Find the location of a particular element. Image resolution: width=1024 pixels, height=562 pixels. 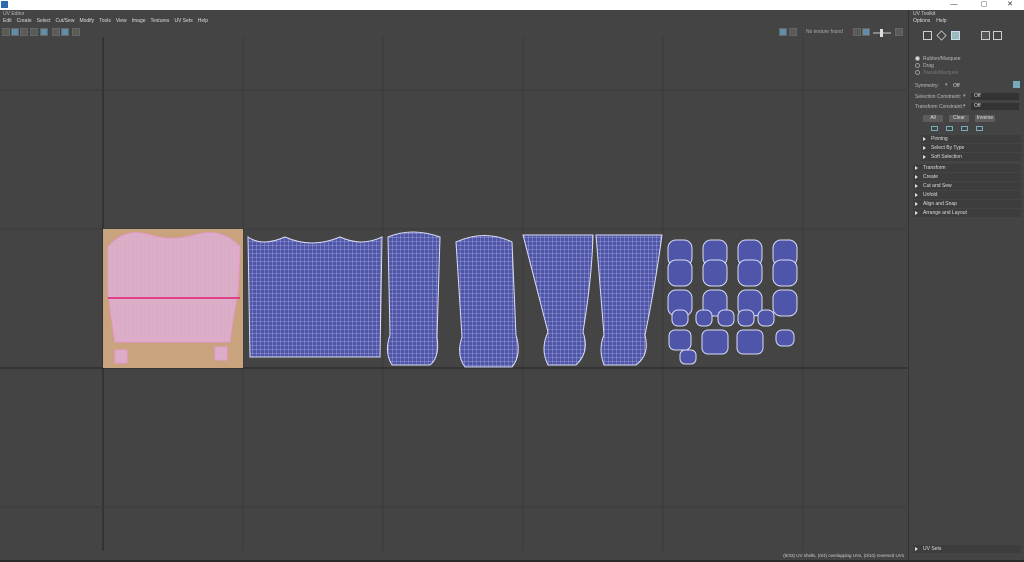

menu-image: Image is located at coordinates (139, 21).